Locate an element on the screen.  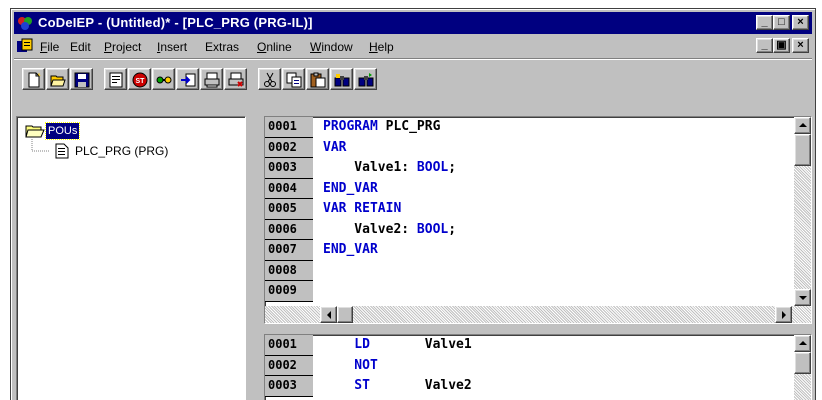
login-button is located at coordinates (163, 79).